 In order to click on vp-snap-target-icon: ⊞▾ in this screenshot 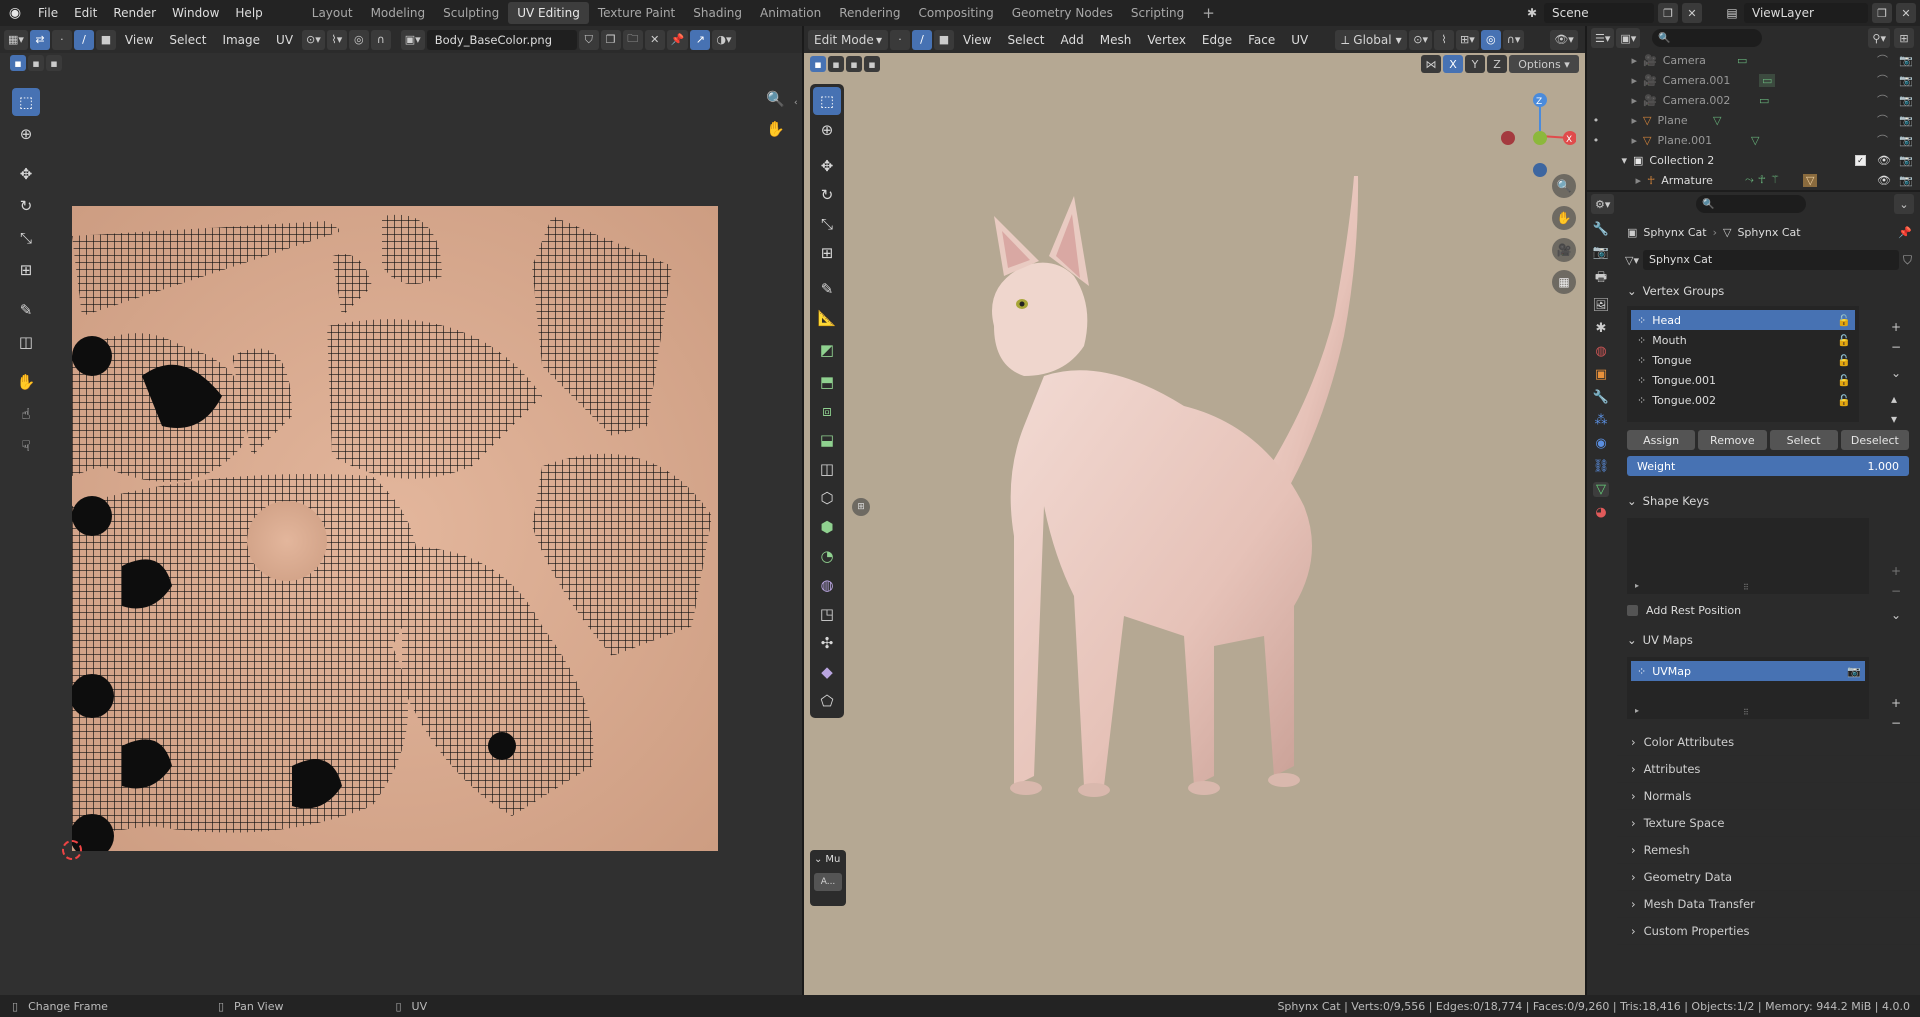, I will do `click(1467, 39)`.